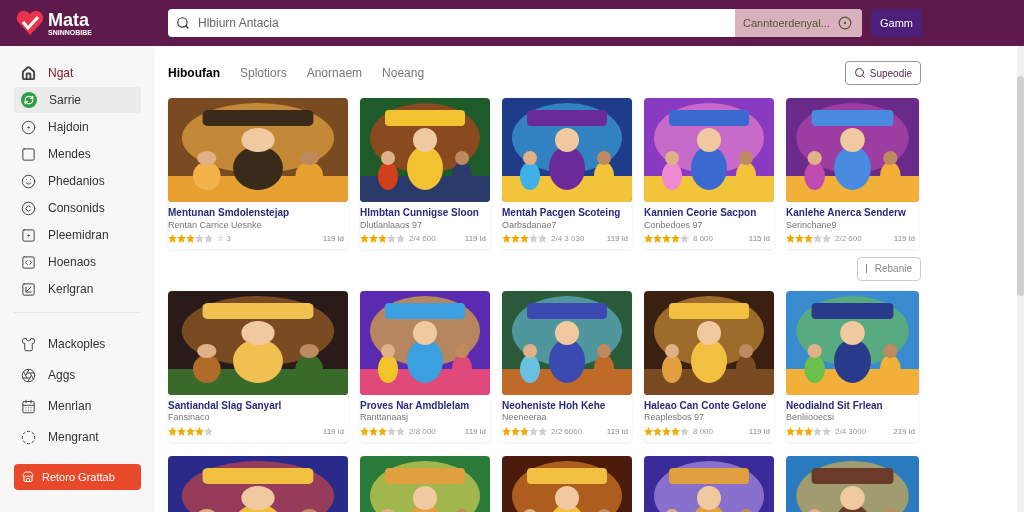 The width and height of the screenshot is (1024, 512). Describe the element at coordinates (28, 437) in the screenshot. I see `dashed-circle-icon` at that location.